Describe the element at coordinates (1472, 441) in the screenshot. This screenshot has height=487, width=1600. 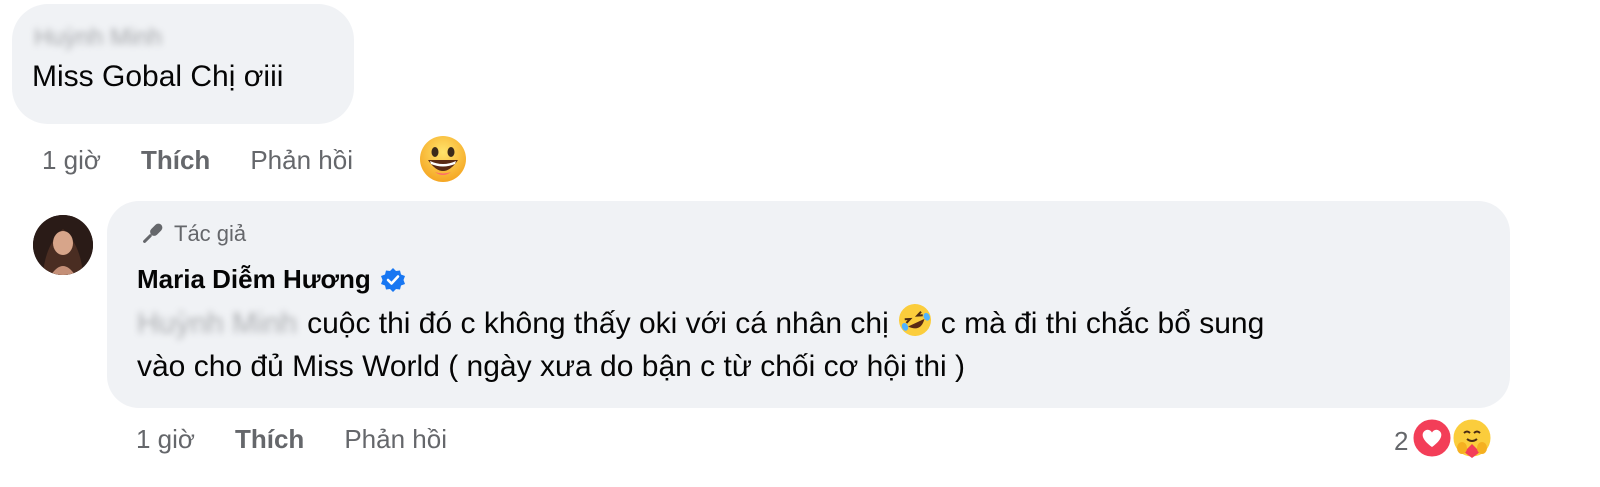
I see `care-hug-icon` at that location.